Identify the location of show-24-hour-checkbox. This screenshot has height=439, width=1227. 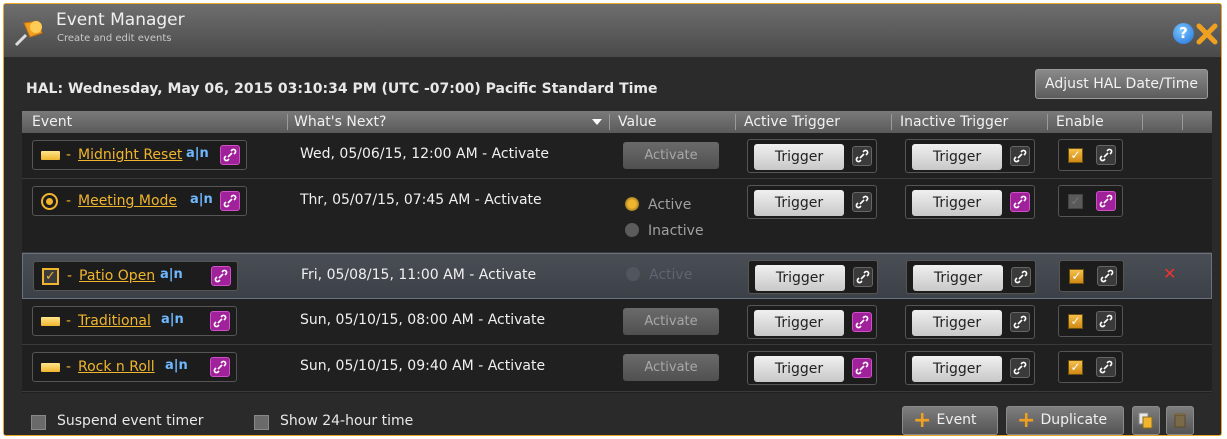
(261, 422).